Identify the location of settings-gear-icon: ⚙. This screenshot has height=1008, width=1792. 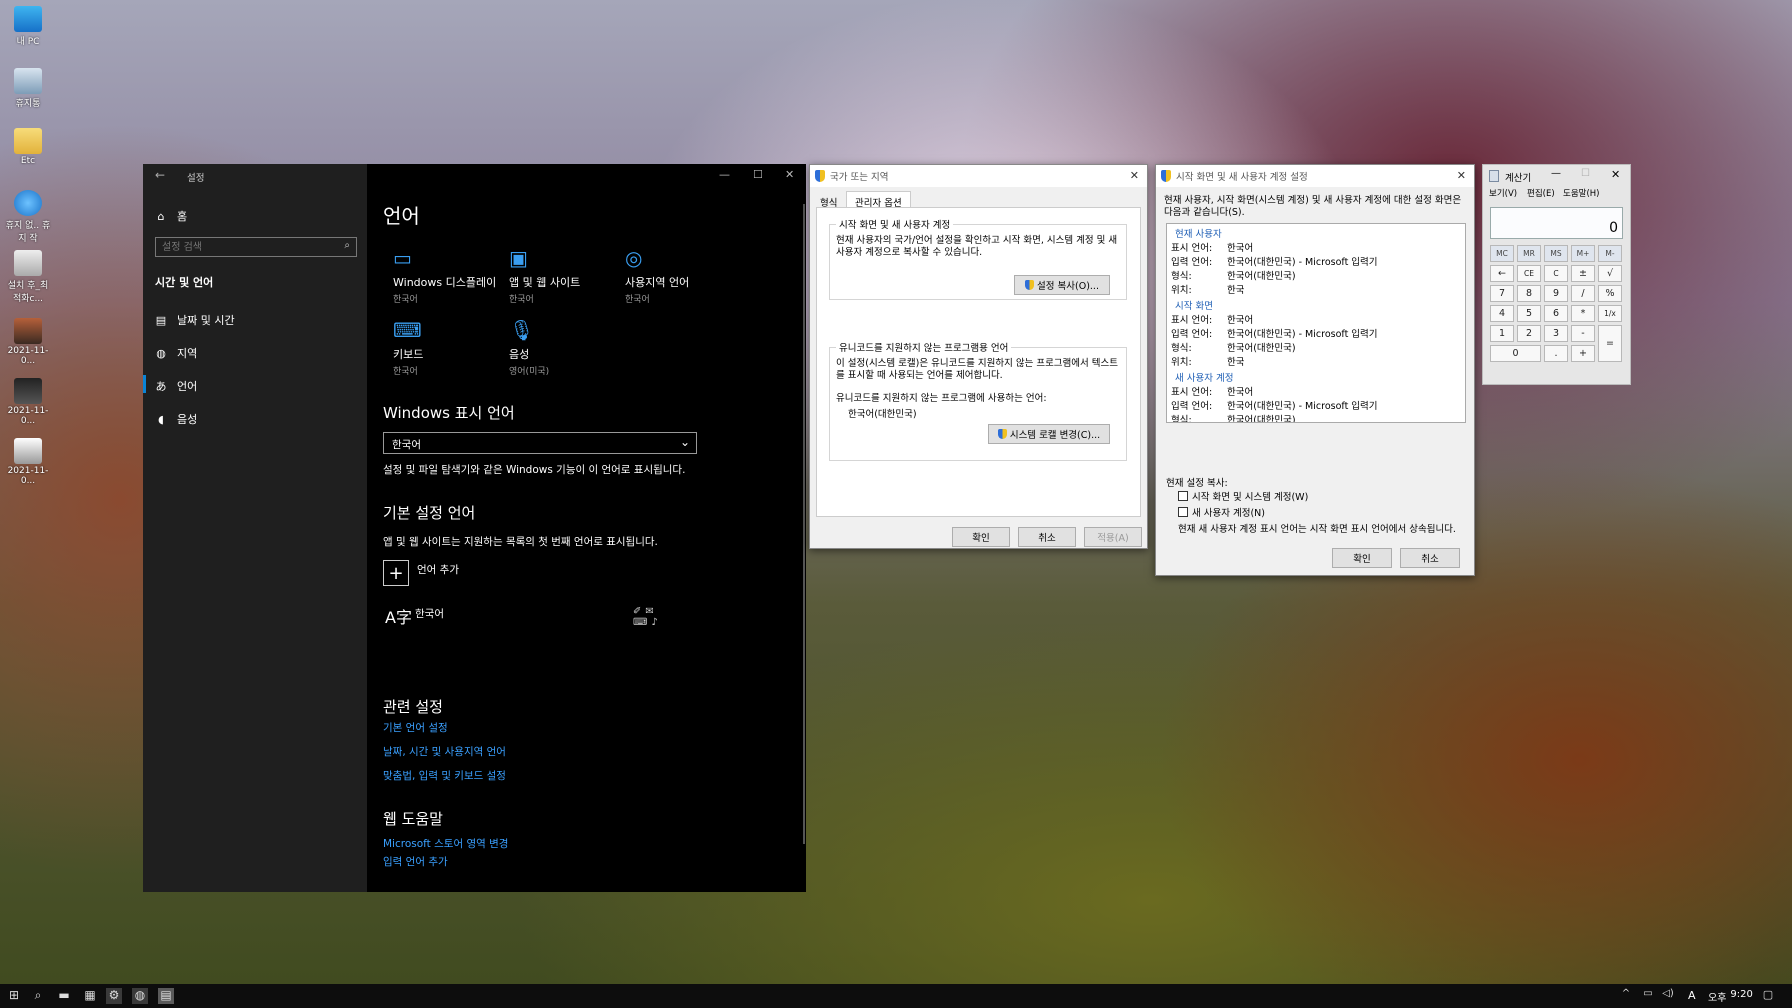
(114, 996).